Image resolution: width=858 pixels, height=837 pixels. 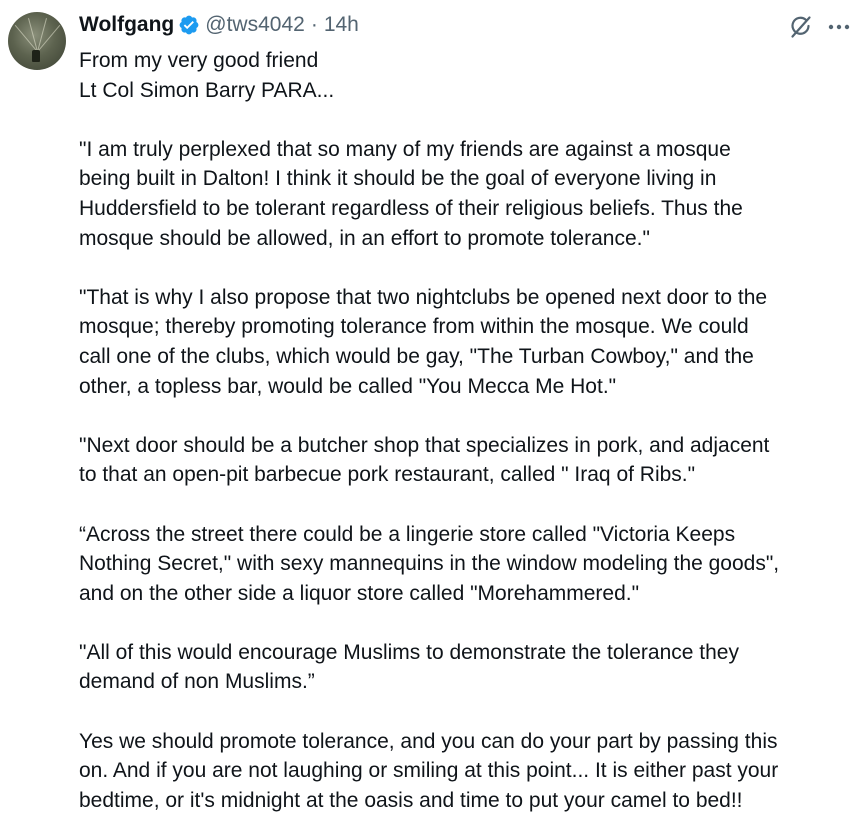 What do you see at coordinates (36, 56) in the screenshot?
I see `avatar-figure` at bounding box center [36, 56].